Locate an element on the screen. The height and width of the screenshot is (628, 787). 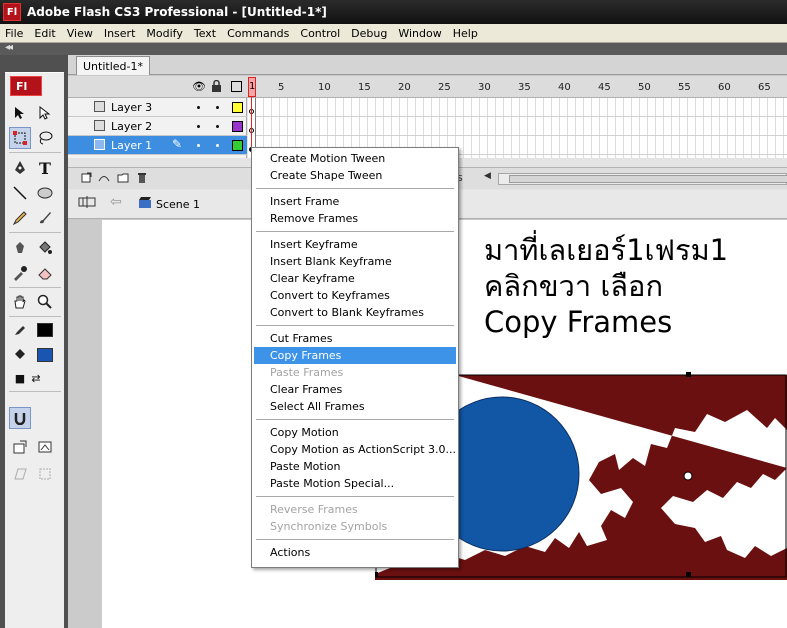
fill-bucket-icon is located at coordinates (20, 355).